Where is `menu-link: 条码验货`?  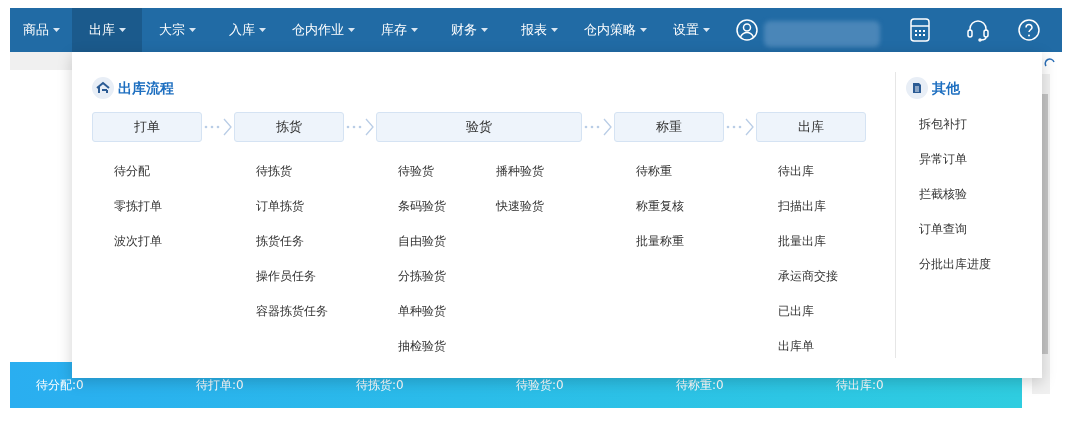 menu-link: 条码验货 is located at coordinates (436, 205).